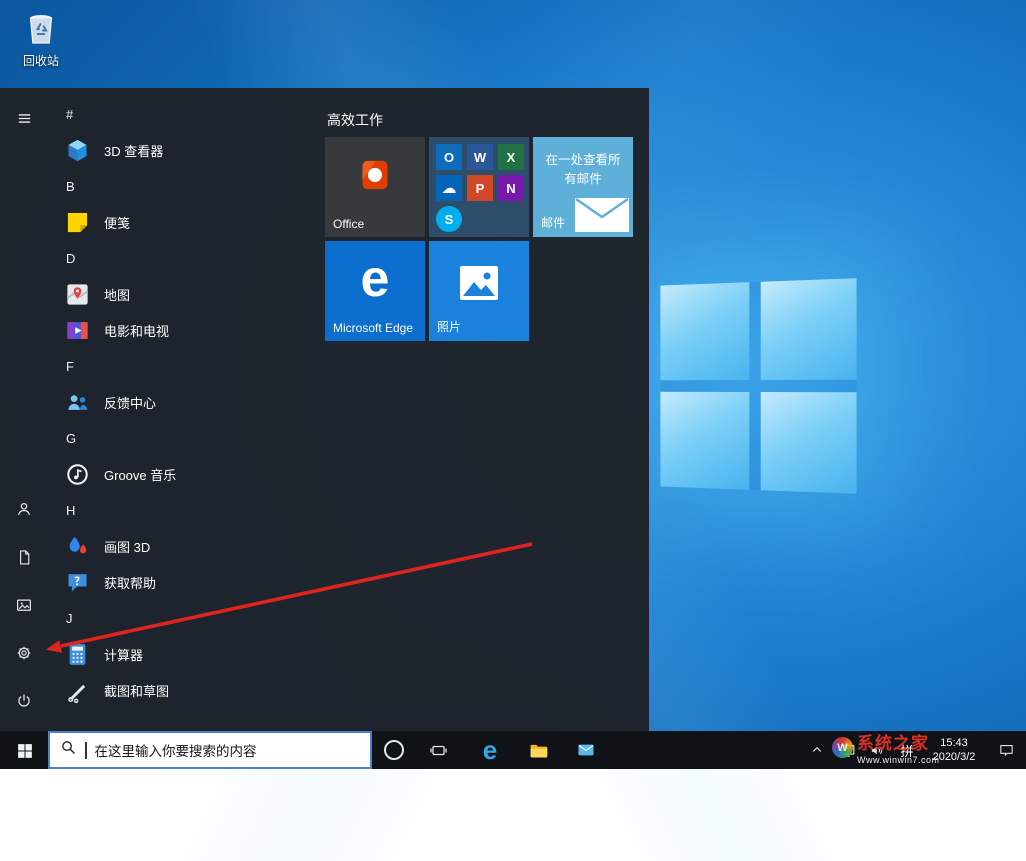 The image size is (1026, 861). I want to click on rail-bottom-group, so click(24, 605).